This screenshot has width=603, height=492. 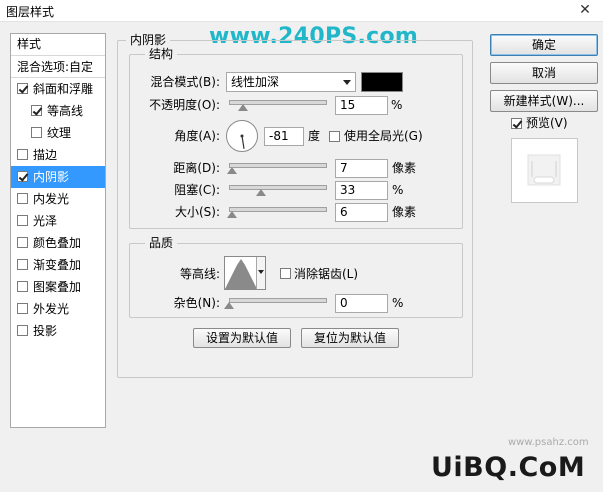 I want to click on size-slider, so click(x=278, y=209).